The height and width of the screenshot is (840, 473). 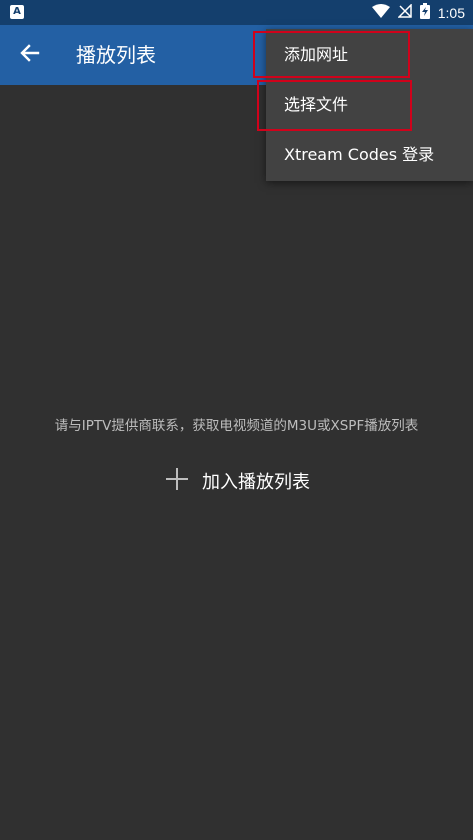 I want to click on add-playlist-button: 加入播放列表, so click(x=235, y=481).